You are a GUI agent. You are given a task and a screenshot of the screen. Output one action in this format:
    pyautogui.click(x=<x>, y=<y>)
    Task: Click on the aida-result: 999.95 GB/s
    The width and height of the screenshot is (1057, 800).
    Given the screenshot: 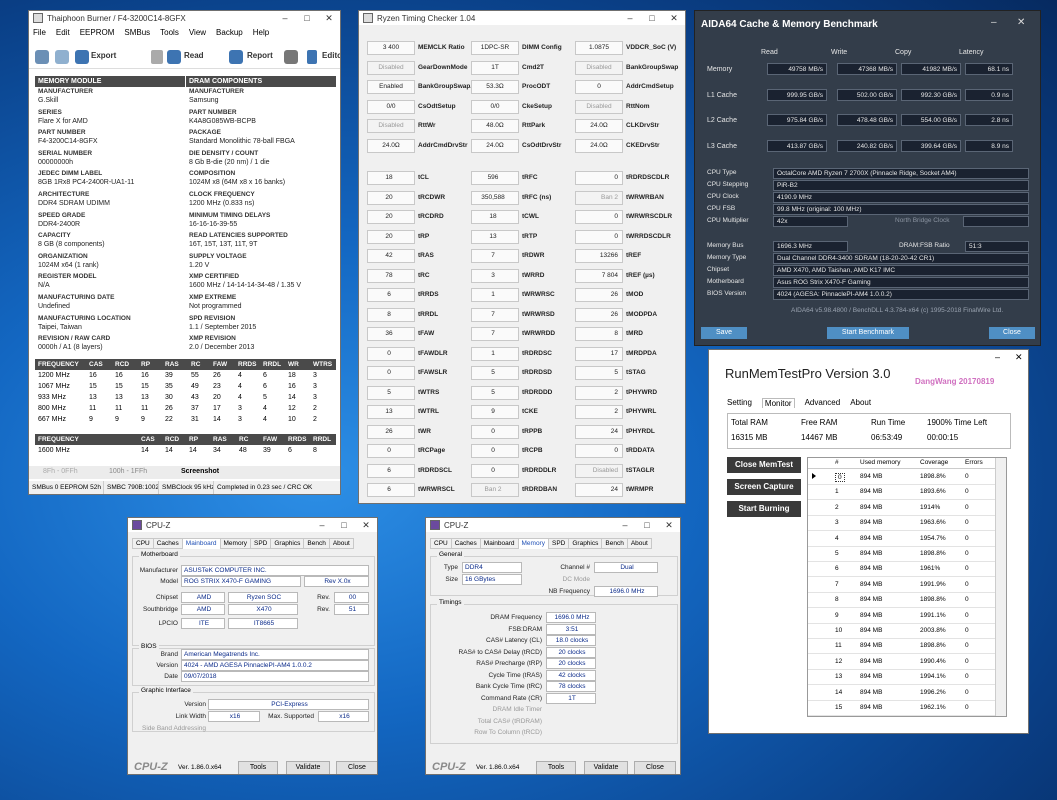 What is the action you would take?
    pyautogui.click(x=797, y=94)
    